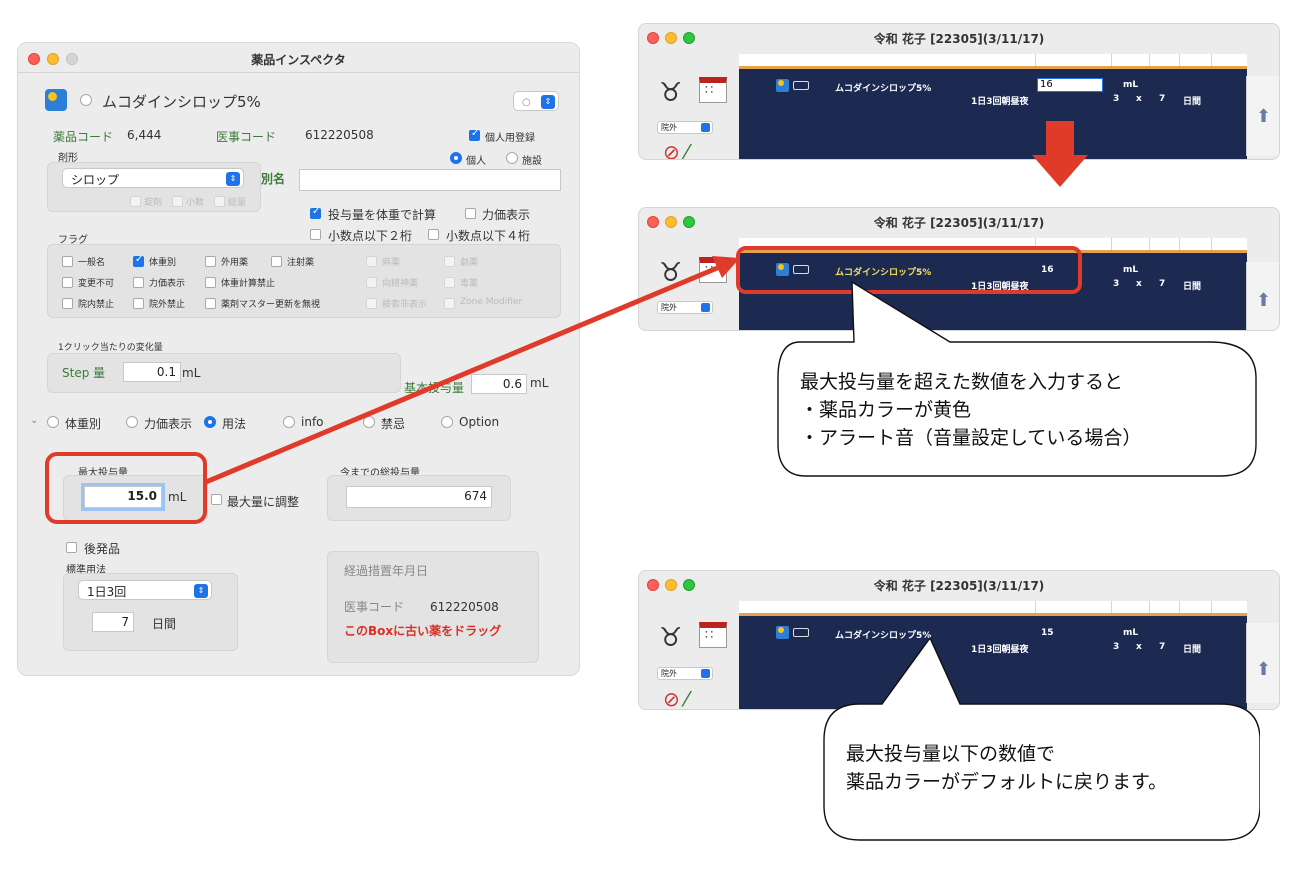  Describe the element at coordinates (671, 698) in the screenshot. I see `pill-icon: ⊘` at that location.